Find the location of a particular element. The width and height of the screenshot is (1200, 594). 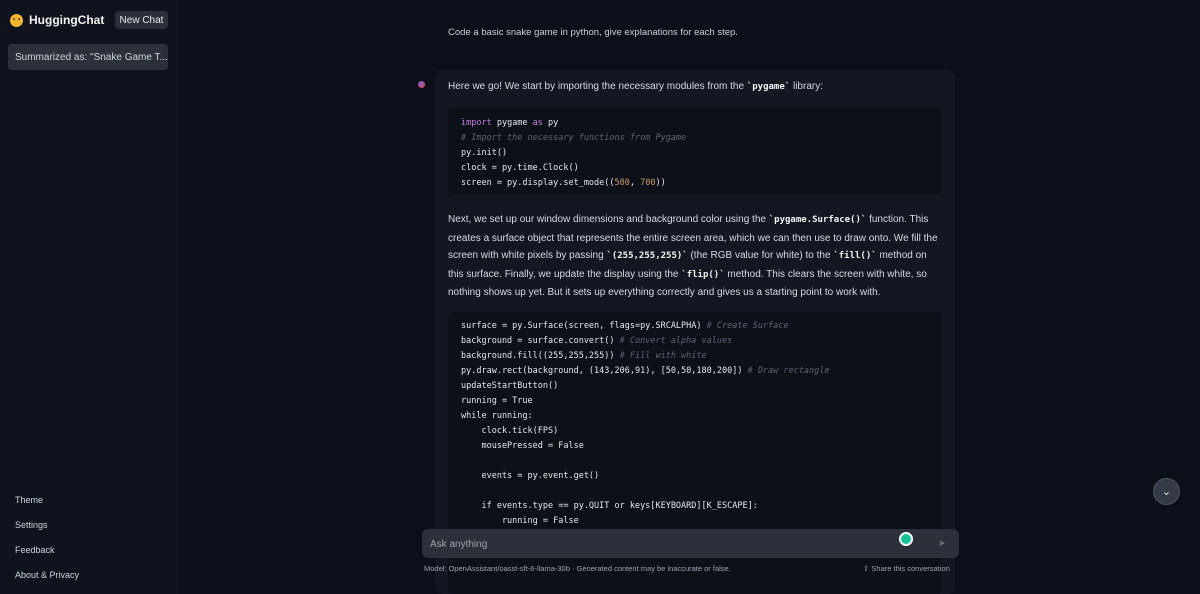

send-icon: ➤ is located at coordinates (943, 543).